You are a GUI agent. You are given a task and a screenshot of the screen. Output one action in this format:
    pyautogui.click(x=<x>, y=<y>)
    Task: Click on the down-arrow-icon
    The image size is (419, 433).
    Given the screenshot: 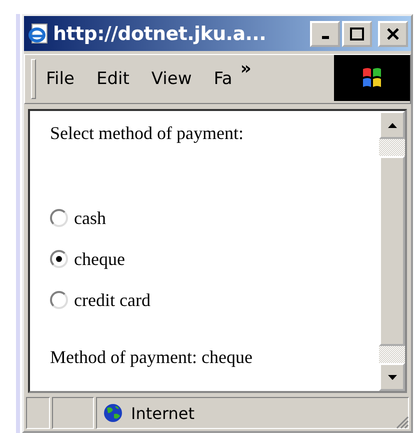 What is the action you would take?
    pyautogui.click(x=392, y=377)
    